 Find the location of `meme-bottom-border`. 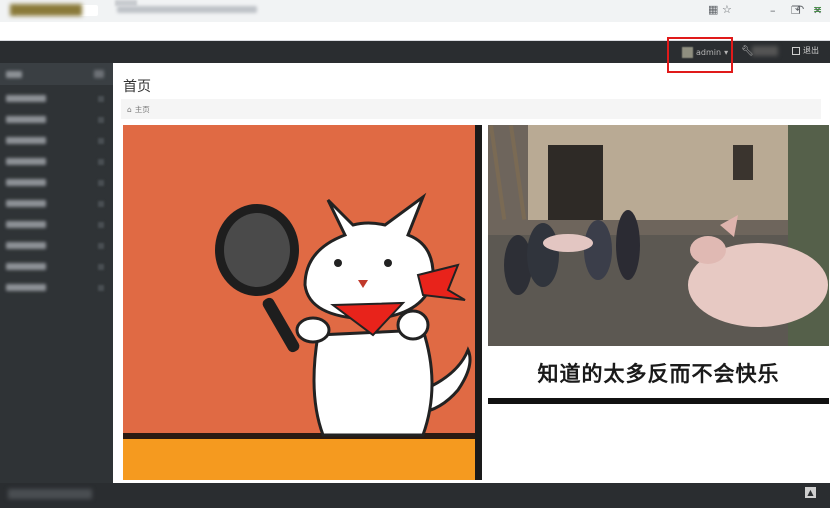

meme-bottom-border is located at coordinates (658, 401).